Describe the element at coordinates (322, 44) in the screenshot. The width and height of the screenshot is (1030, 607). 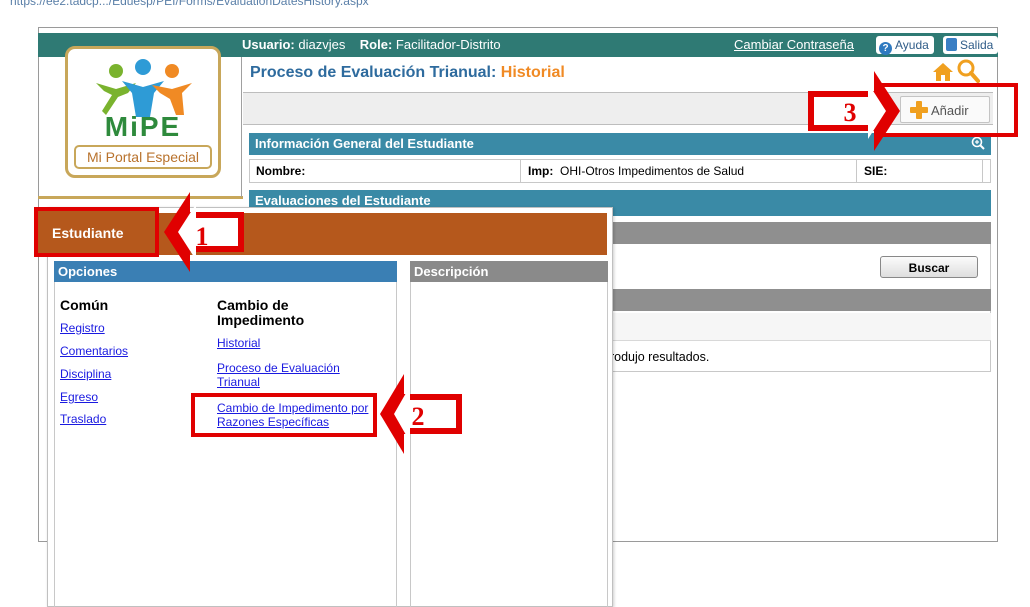
I see `usuario-value: diazvjes` at that location.